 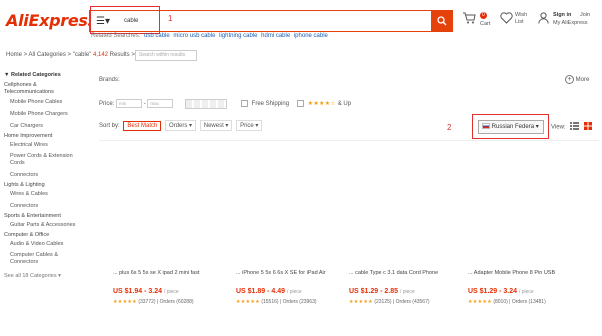 I want to click on orders-count: Orders (60288), so click(x=176, y=302).